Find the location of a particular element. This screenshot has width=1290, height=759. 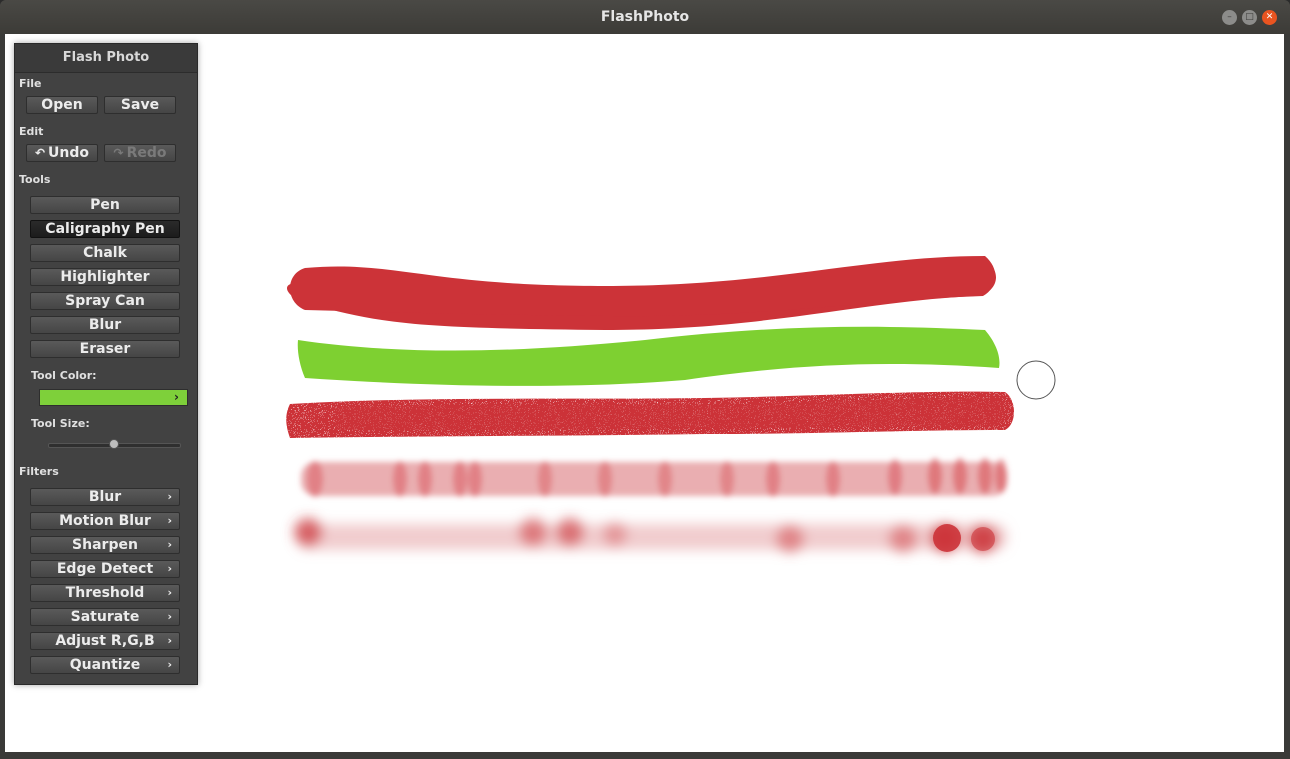

filters-section-label: Filters is located at coordinates (39, 471).